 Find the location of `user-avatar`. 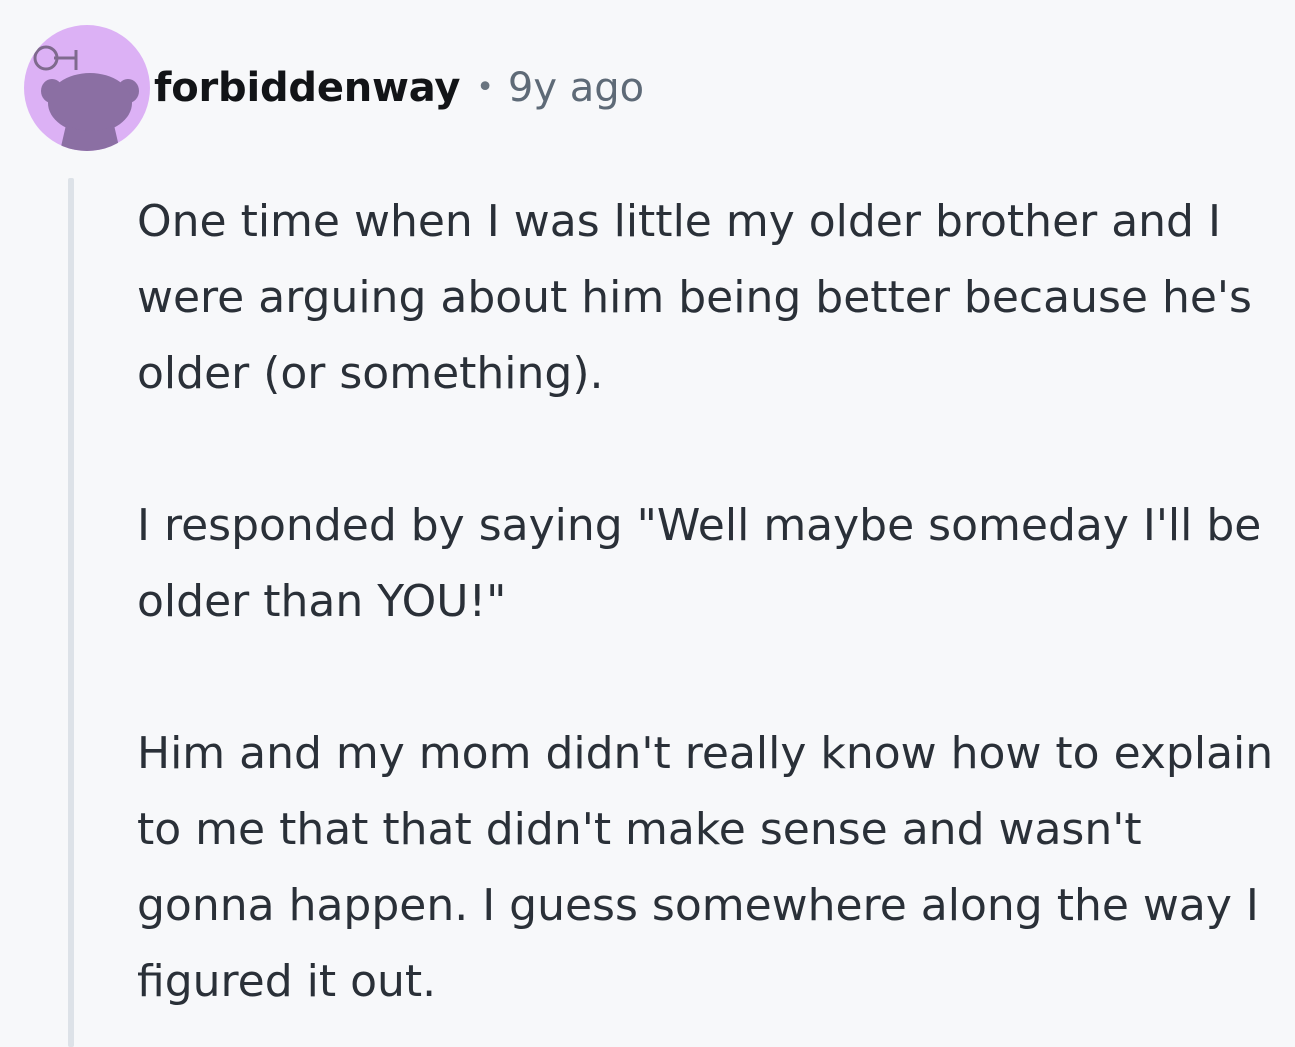

user-avatar is located at coordinates (87, 88).